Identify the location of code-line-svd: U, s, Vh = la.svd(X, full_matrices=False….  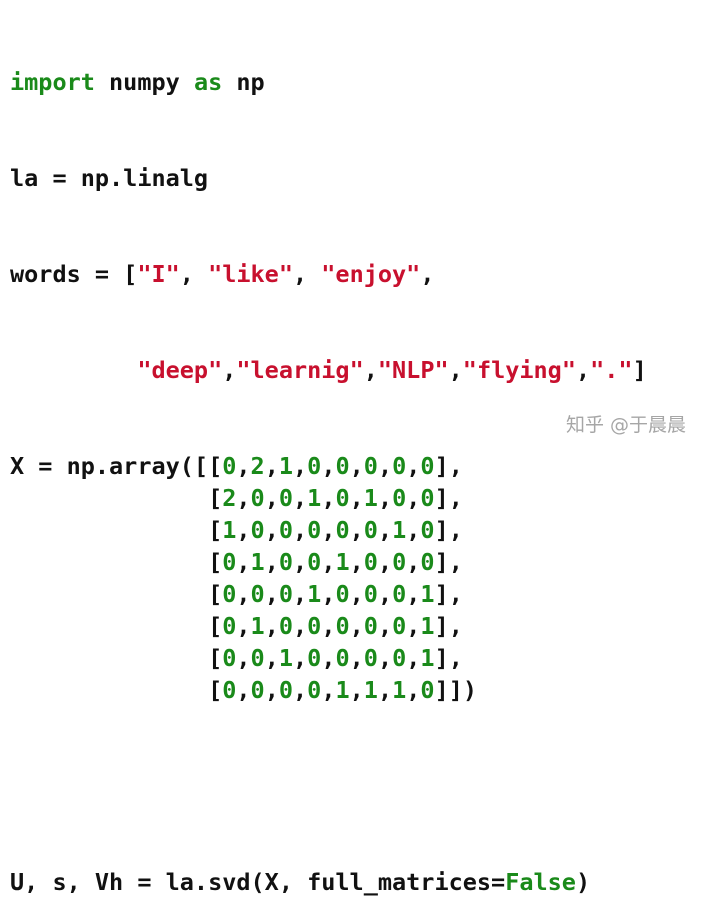
(328, 882).